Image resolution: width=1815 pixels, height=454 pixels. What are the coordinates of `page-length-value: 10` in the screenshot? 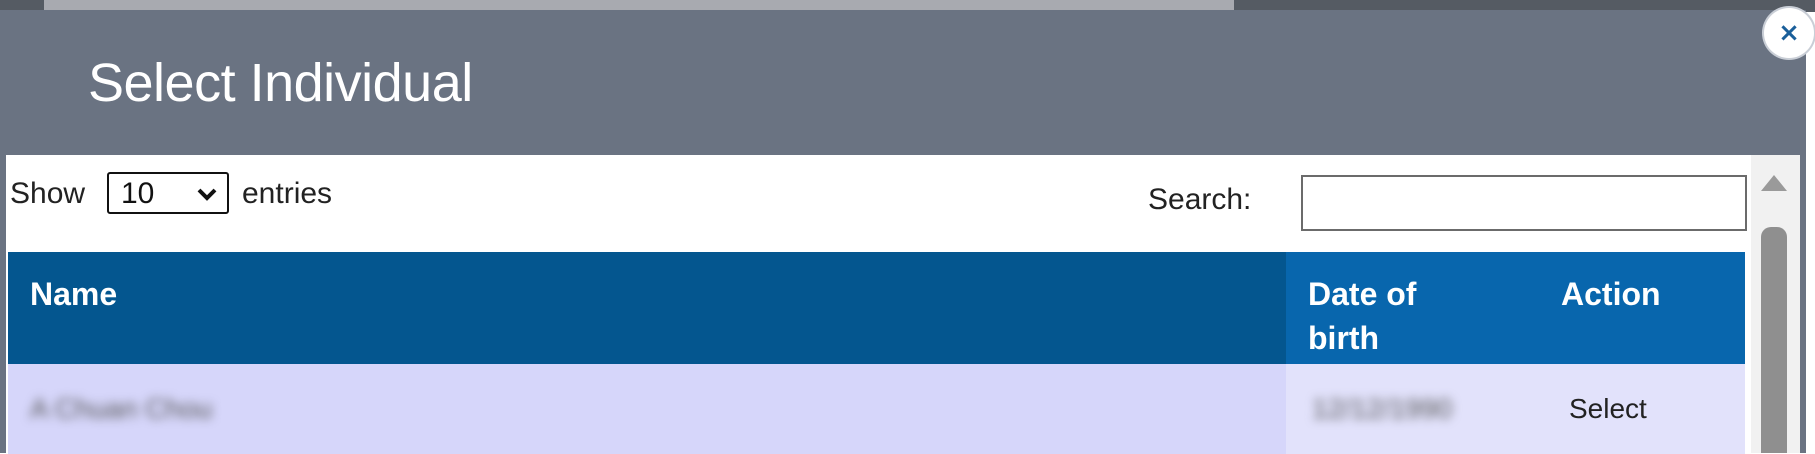 It's located at (138, 193).